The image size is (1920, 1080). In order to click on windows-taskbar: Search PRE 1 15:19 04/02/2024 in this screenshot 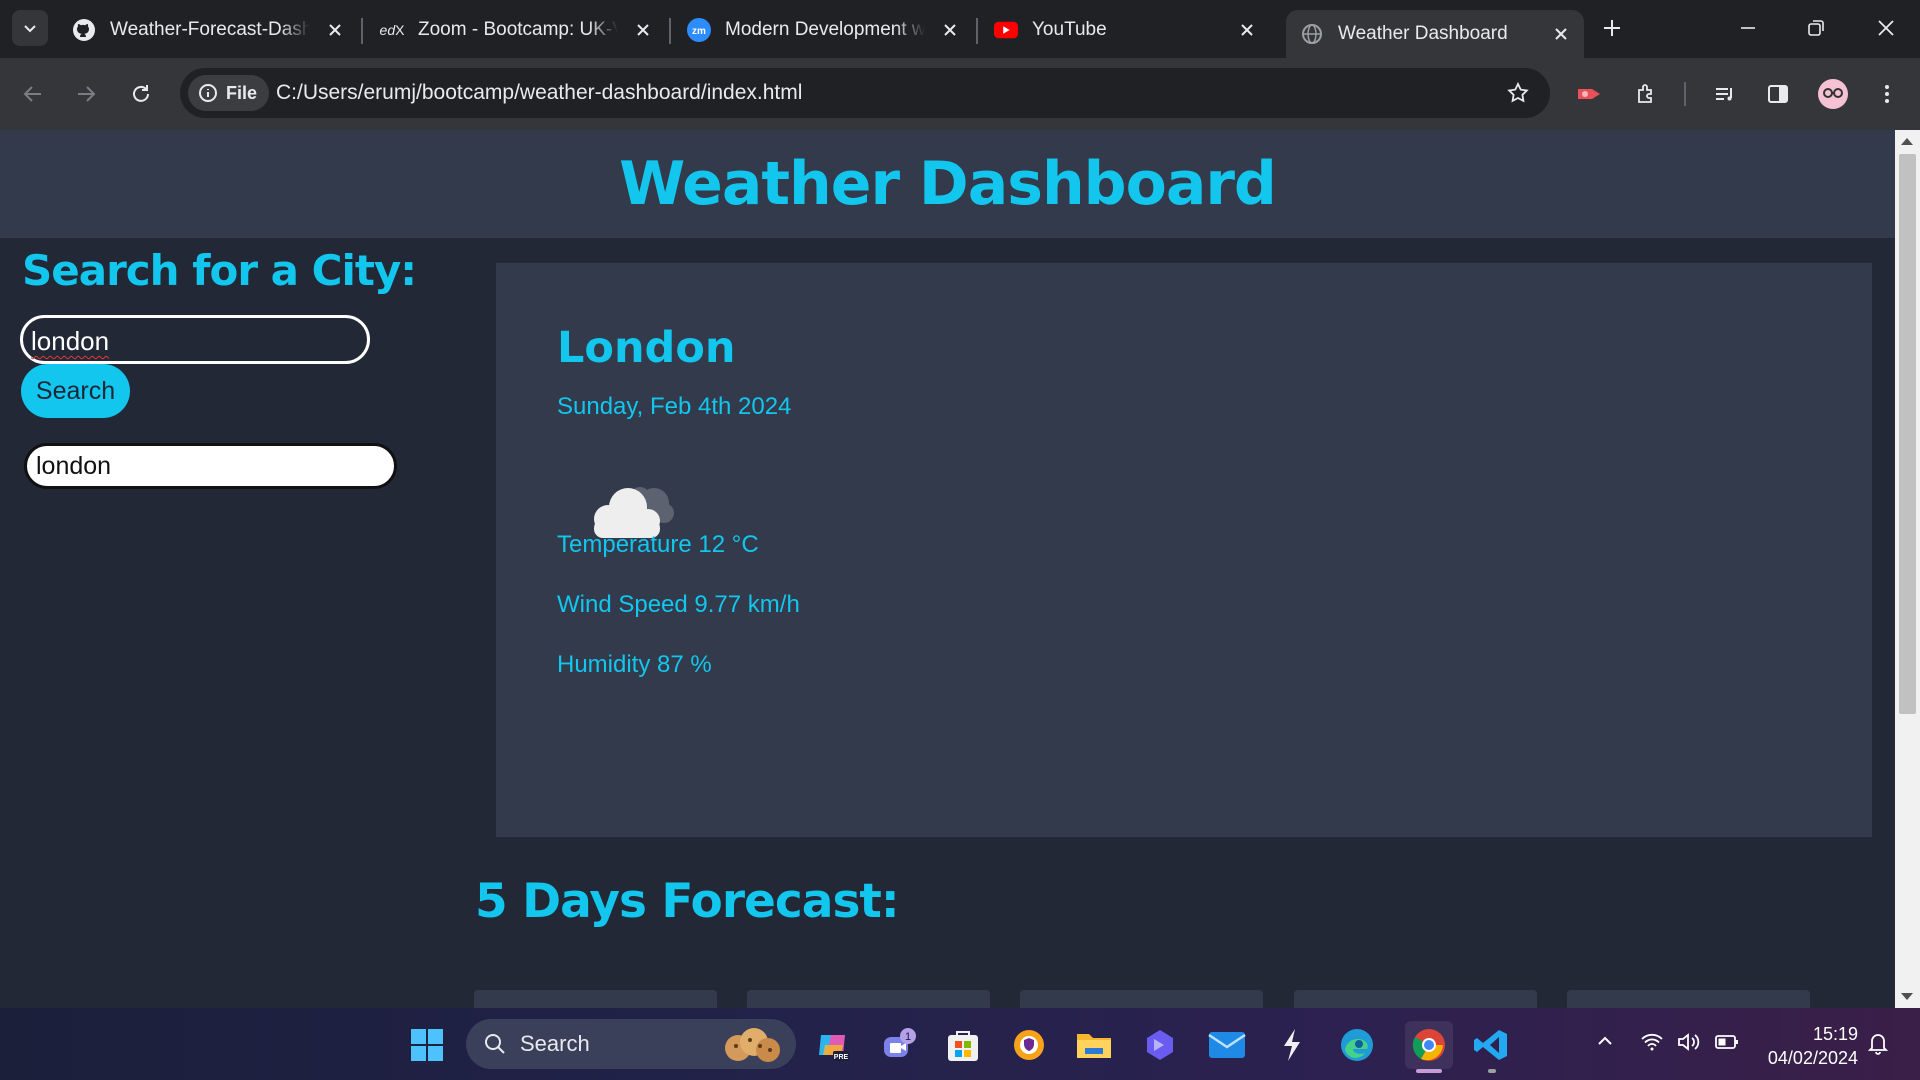, I will do `click(960, 1044)`.